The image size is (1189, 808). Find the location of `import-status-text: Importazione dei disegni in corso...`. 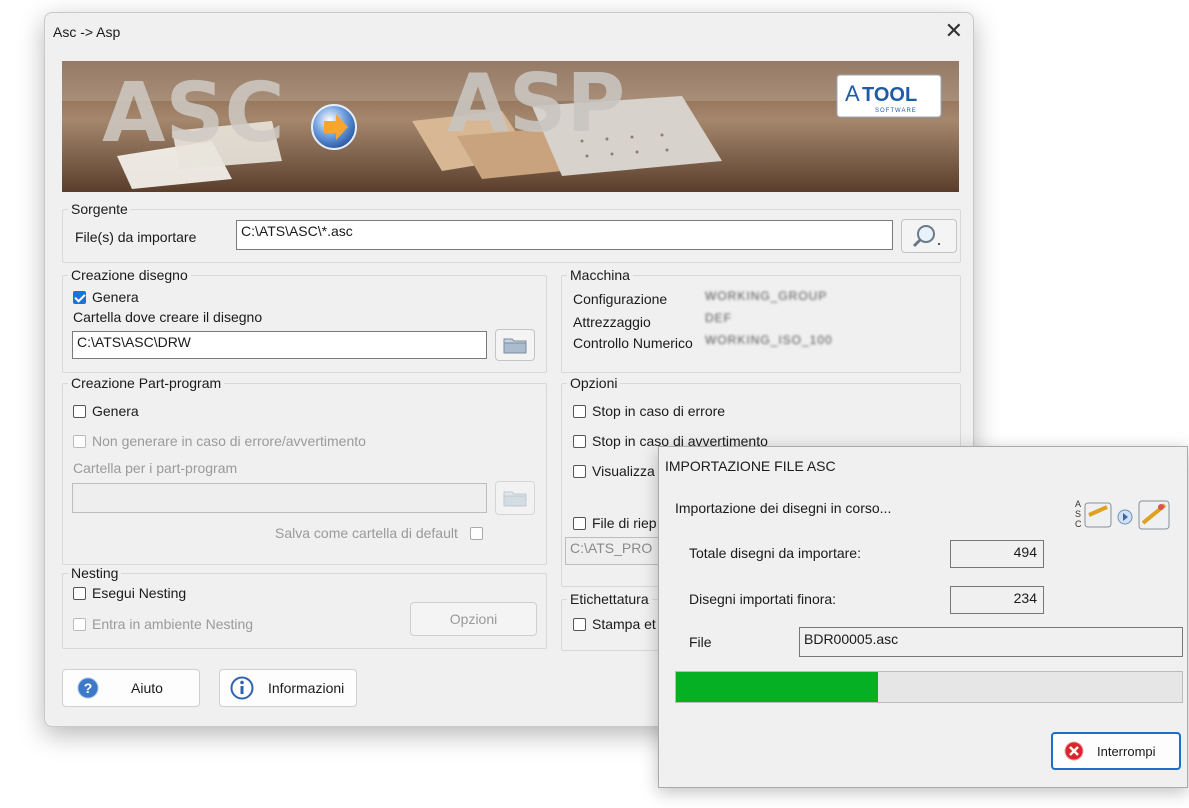

import-status-text: Importazione dei disegni in corso... is located at coordinates (783, 508).